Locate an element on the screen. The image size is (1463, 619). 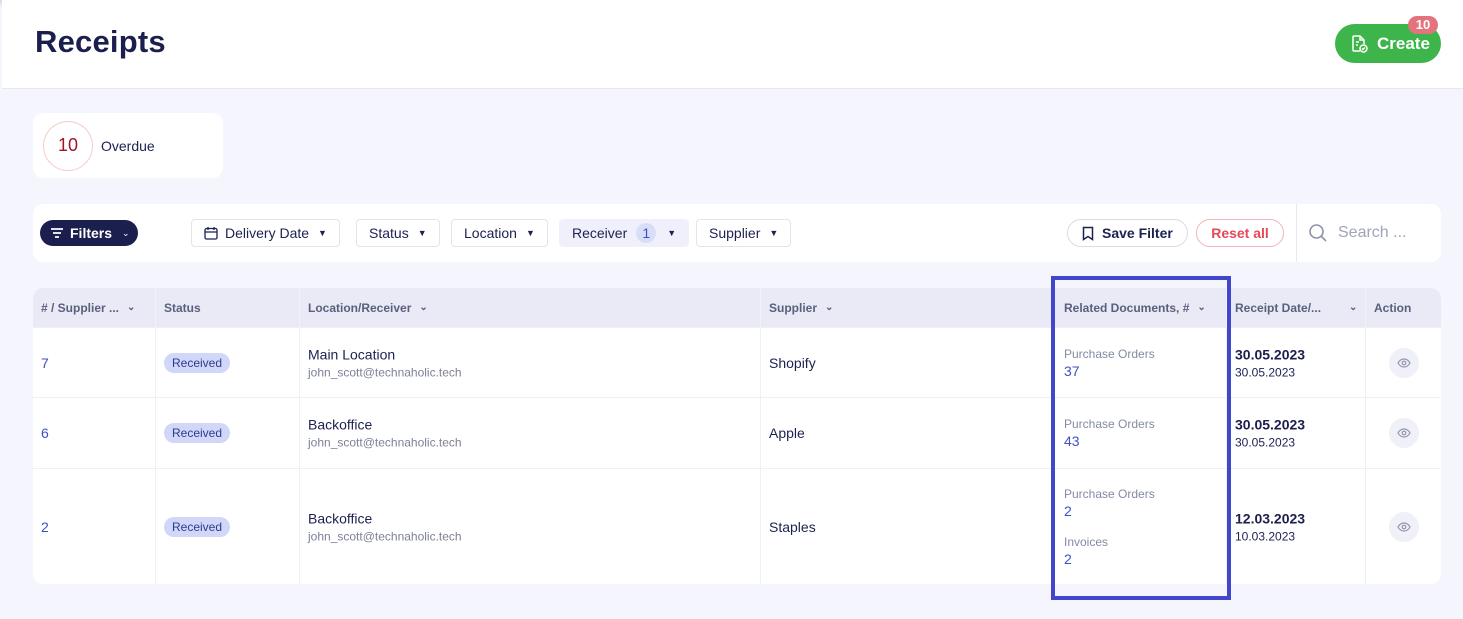
supplier-name: Staples is located at coordinates (792, 526).